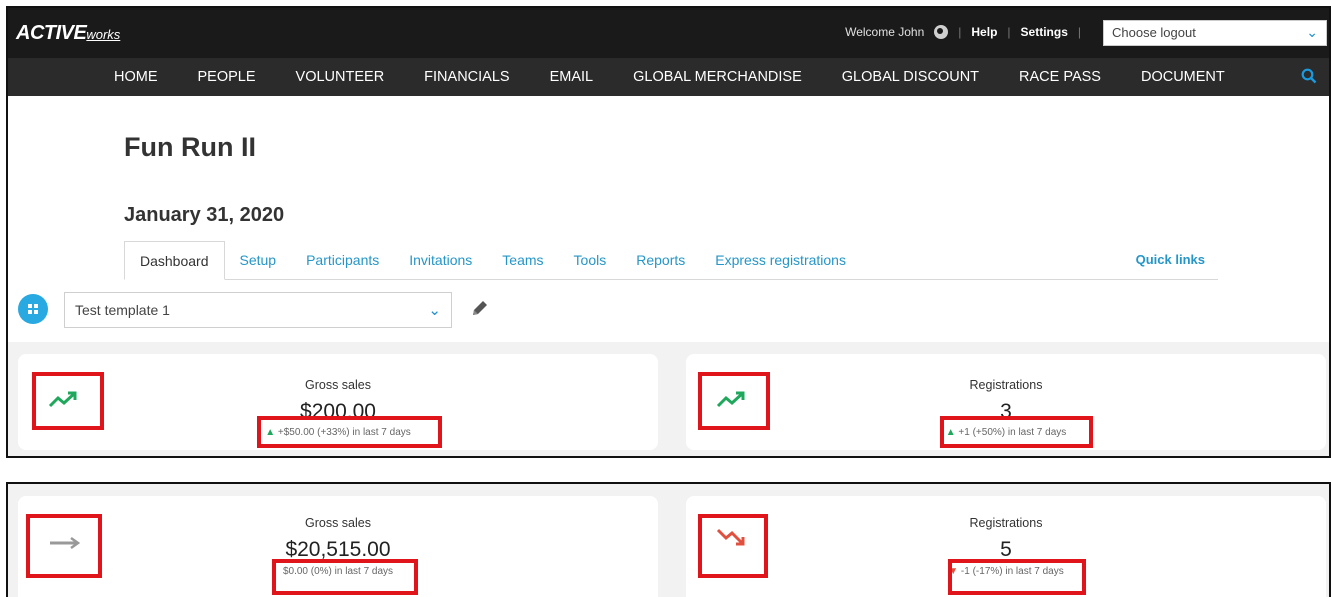  I want to click on nav-financials: FINANCIALS, so click(466, 77).